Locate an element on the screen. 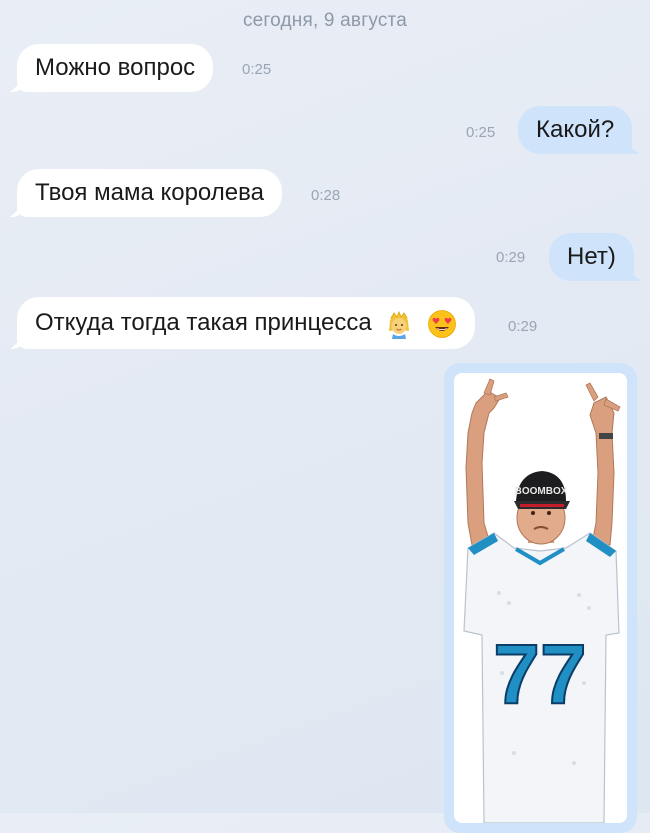 The height and width of the screenshot is (833, 650). cap-logo-text: BOOMBOX is located at coordinates (541, 491).